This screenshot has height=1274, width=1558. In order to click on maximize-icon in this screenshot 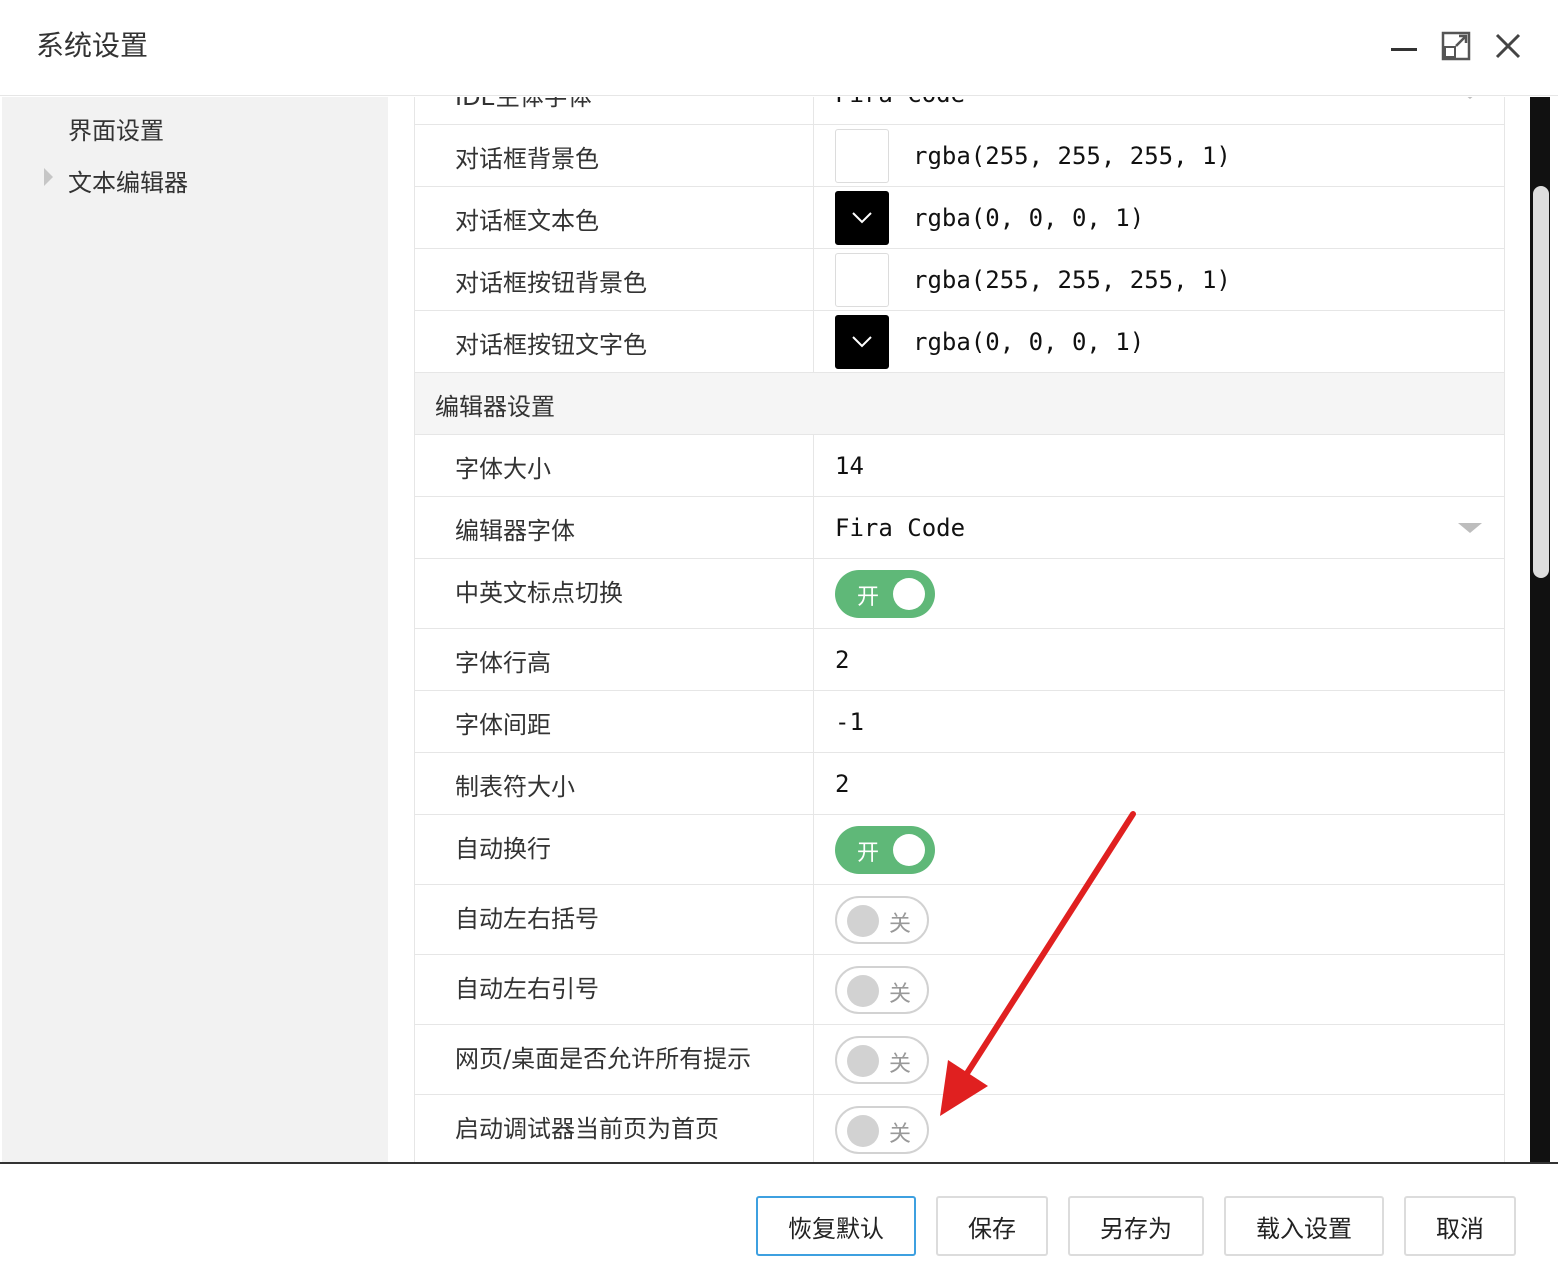, I will do `click(1456, 46)`.